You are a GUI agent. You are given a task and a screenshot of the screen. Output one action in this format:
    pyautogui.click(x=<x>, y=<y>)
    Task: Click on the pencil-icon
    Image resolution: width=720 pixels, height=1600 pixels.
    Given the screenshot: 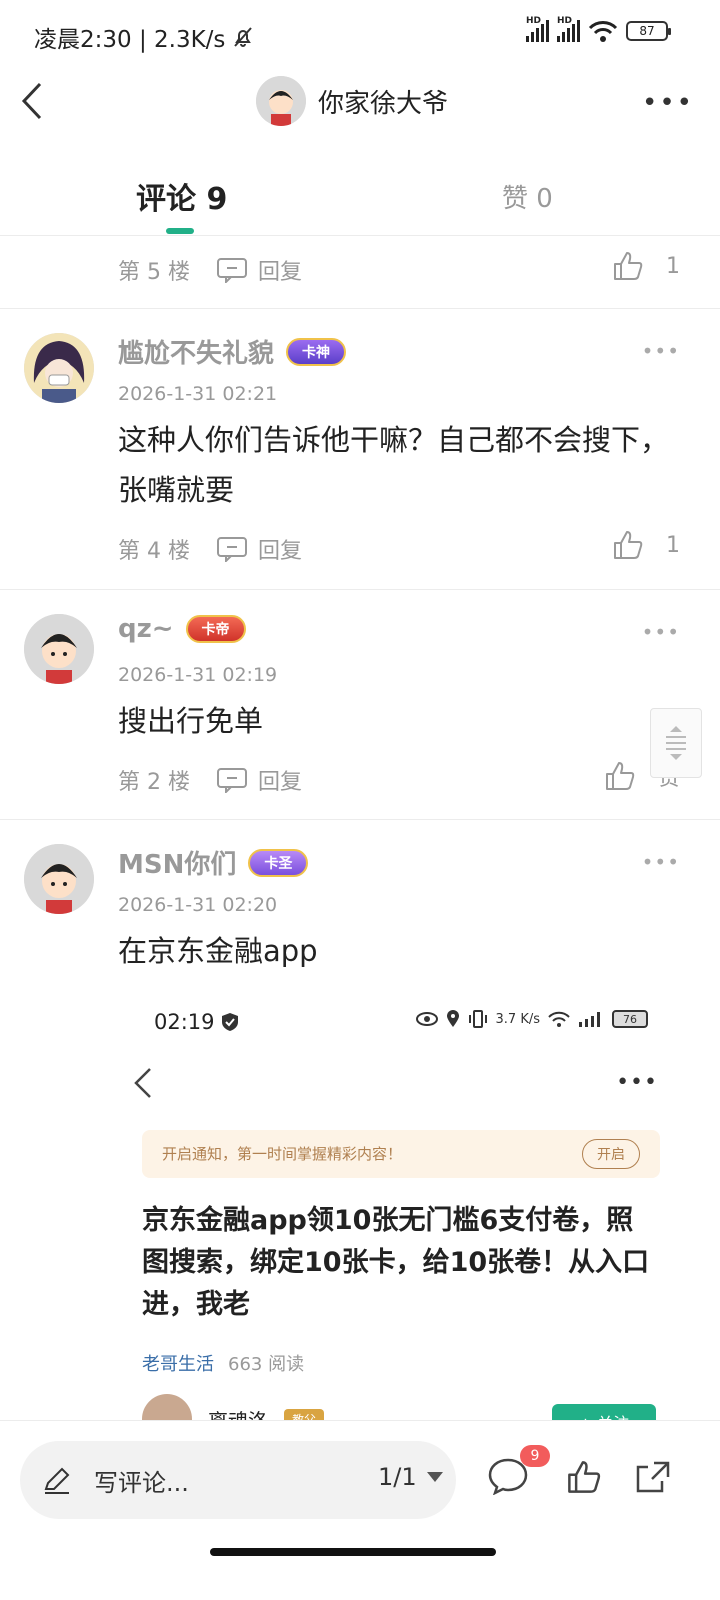 What is the action you would take?
    pyautogui.click(x=57, y=1480)
    